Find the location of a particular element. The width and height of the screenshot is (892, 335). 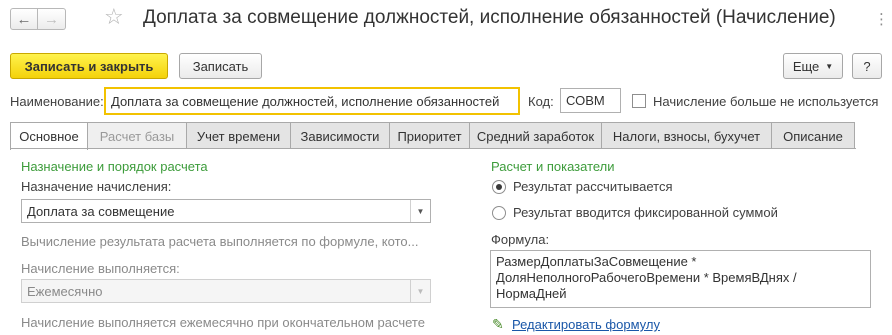

arrow-right-icon: → is located at coordinates (51, 19).